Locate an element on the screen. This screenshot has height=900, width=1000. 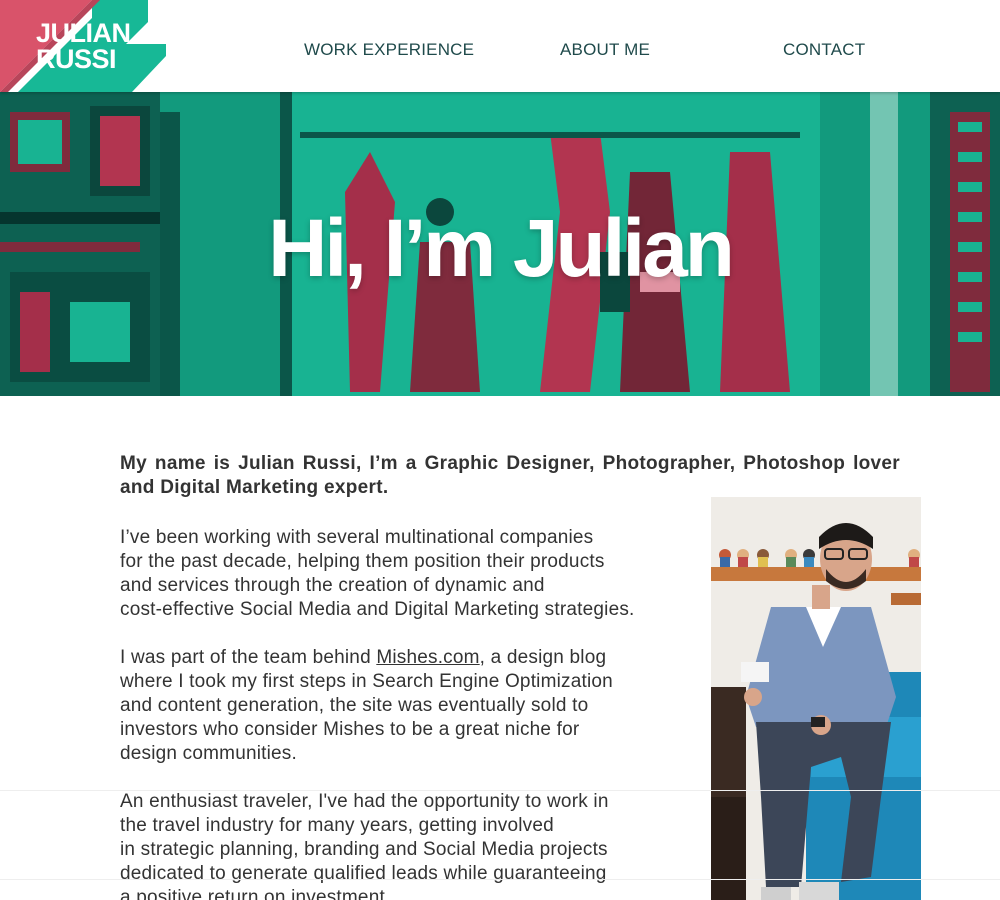
hero-title: Hi, I’m Julian is located at coordinates (501, 248).